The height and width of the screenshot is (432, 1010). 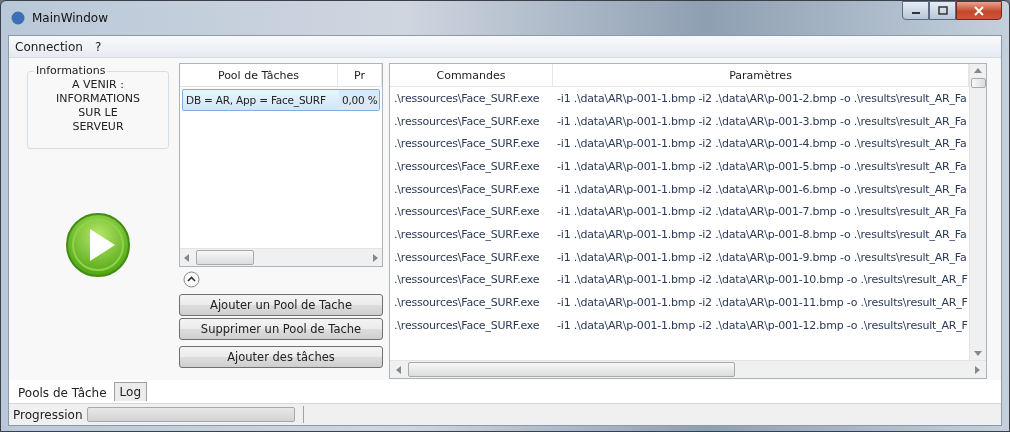 I want to click on minimize-button, so click(x=915, y=10).